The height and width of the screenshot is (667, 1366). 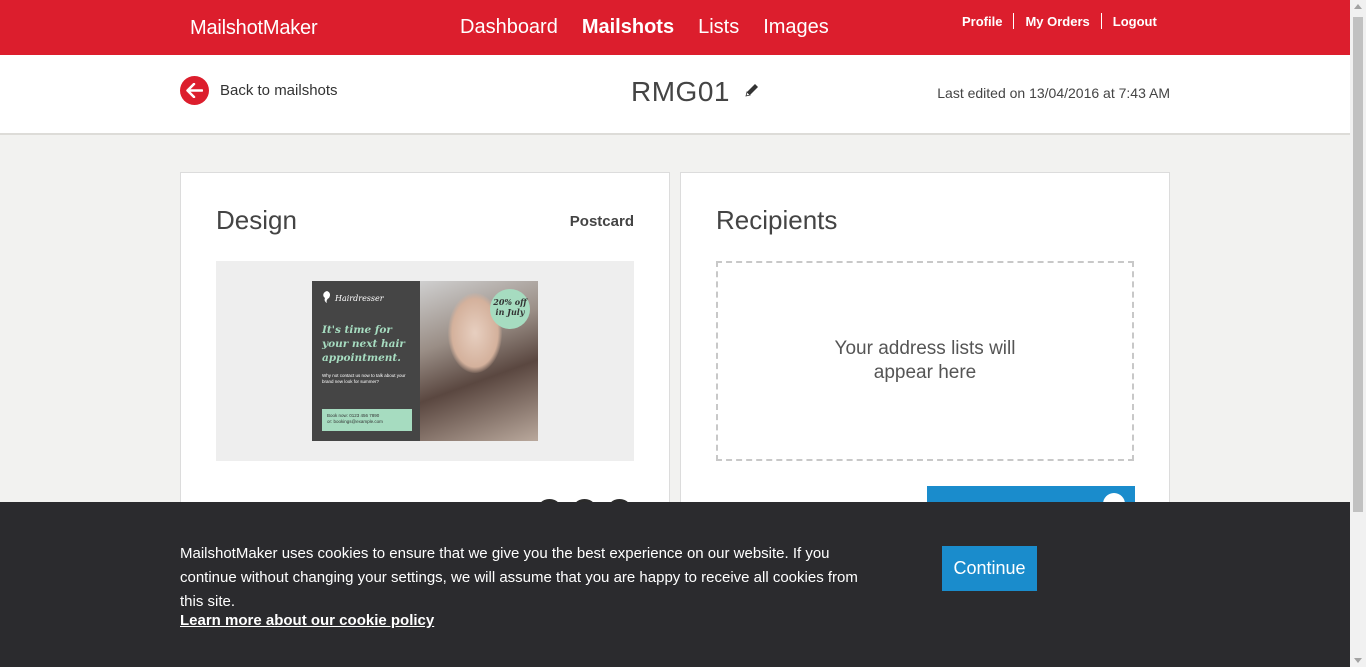 I want to click on logout-link: Logout, so click(x=1135, y=21).